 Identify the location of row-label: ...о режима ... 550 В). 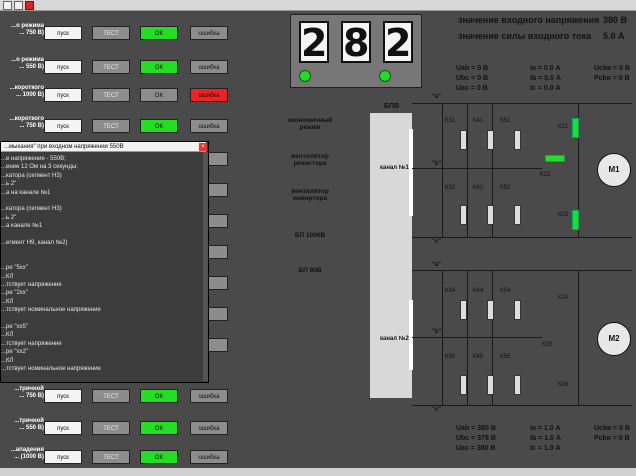
(27, 63).